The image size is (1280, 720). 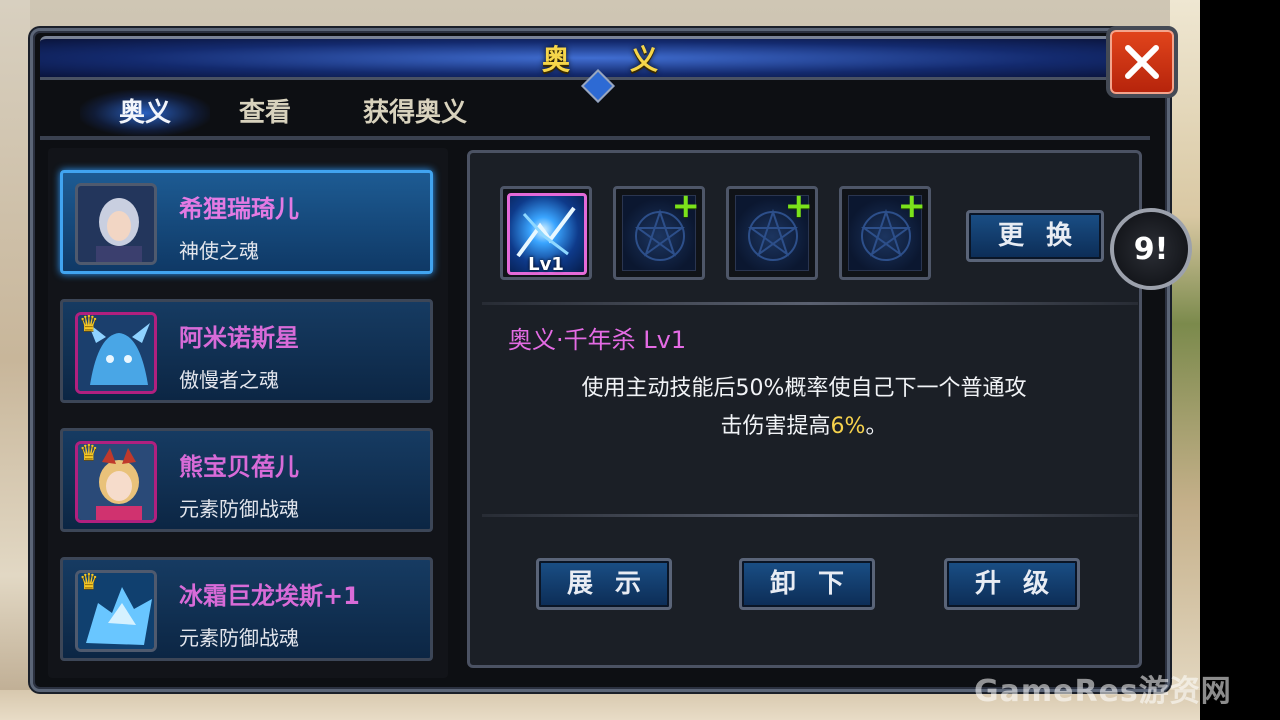 What do you see at coordinates (265, 113) in the screenshot?
I see `tab-view: 查看` at bounding box center [265, 113].